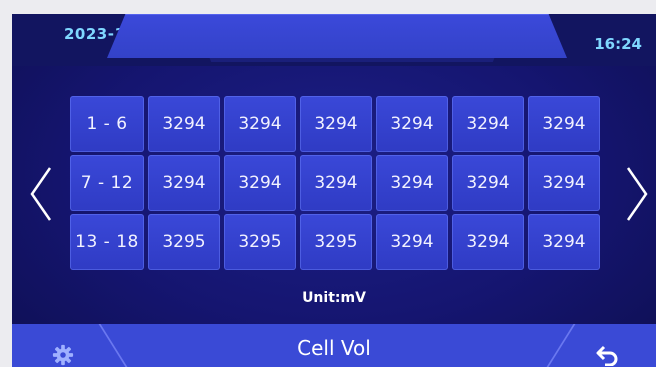 This screenshot has height=367, width=656. I want to click on bottom-title-tab, so click(337, 36).